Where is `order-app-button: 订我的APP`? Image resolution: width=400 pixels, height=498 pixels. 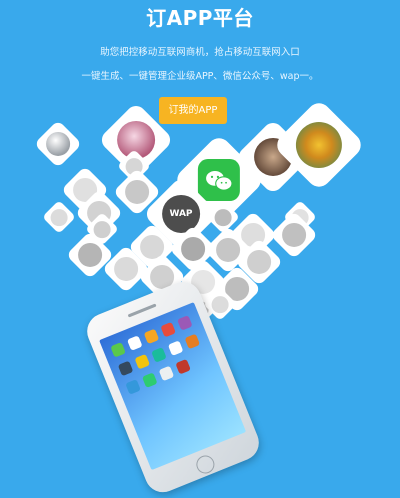 order-app-button: 订我的APP is located at coordinates (193, 110).